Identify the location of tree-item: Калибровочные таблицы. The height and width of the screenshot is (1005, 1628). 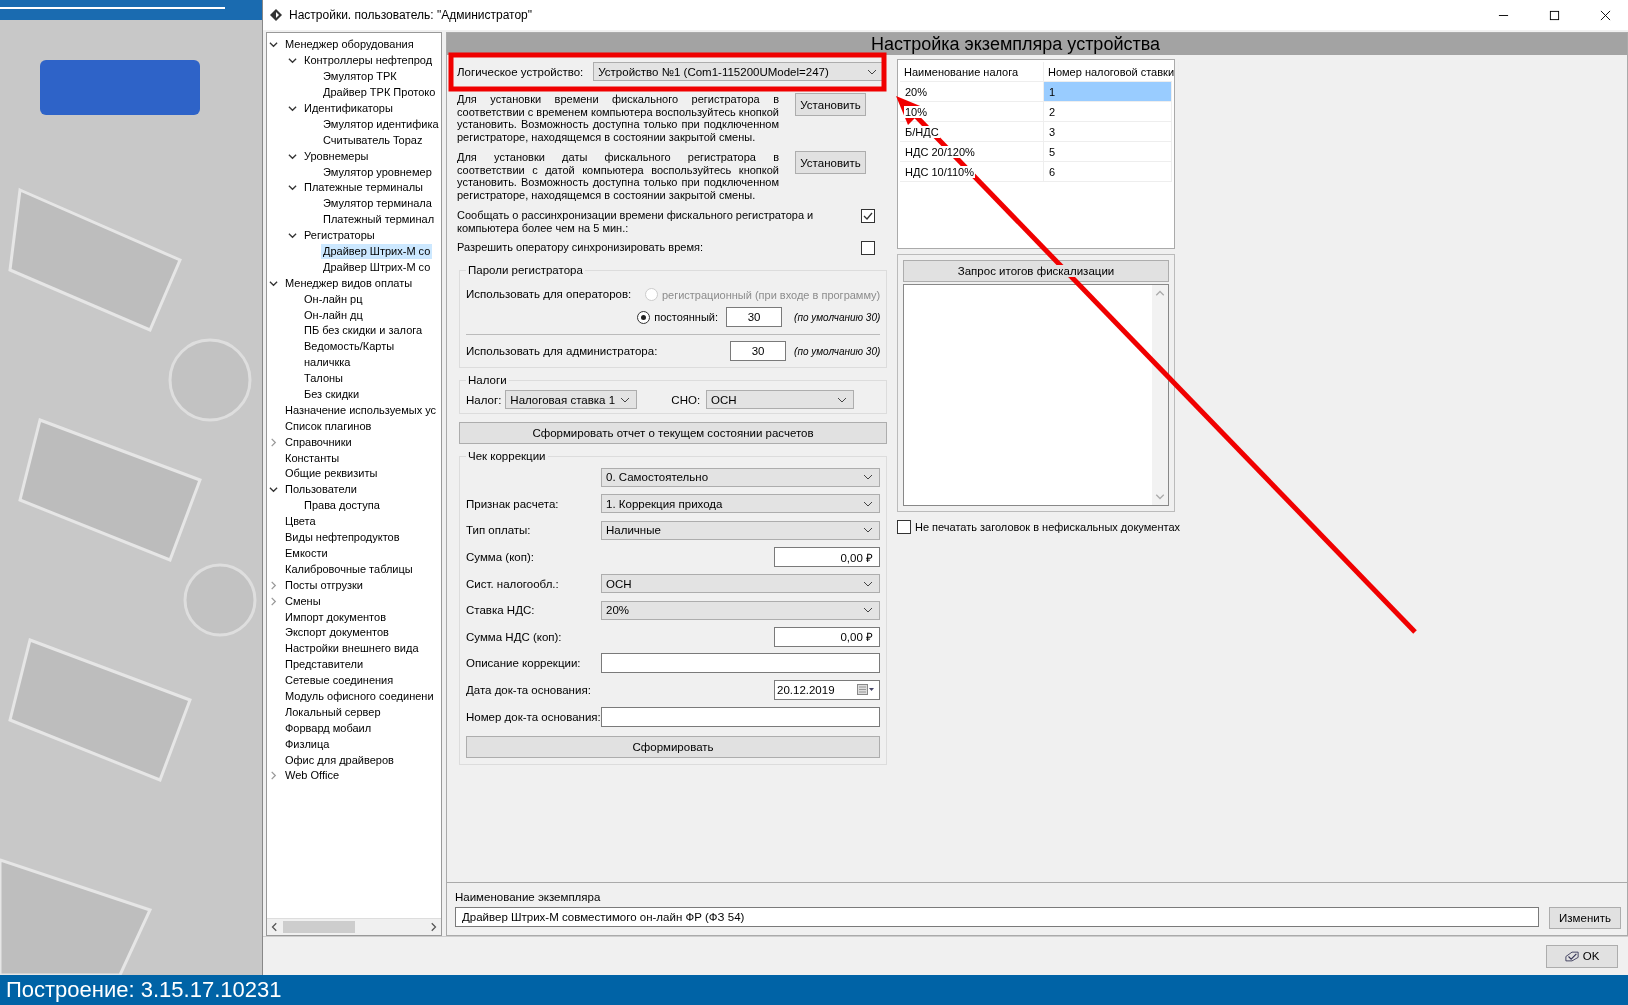
(349, 569).